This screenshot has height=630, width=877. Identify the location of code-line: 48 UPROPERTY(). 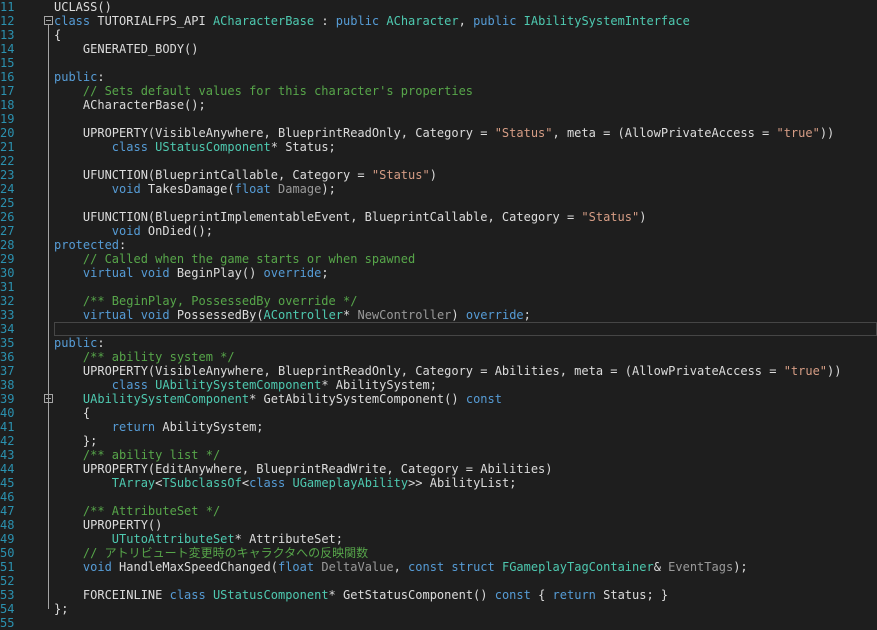
(438, 525).